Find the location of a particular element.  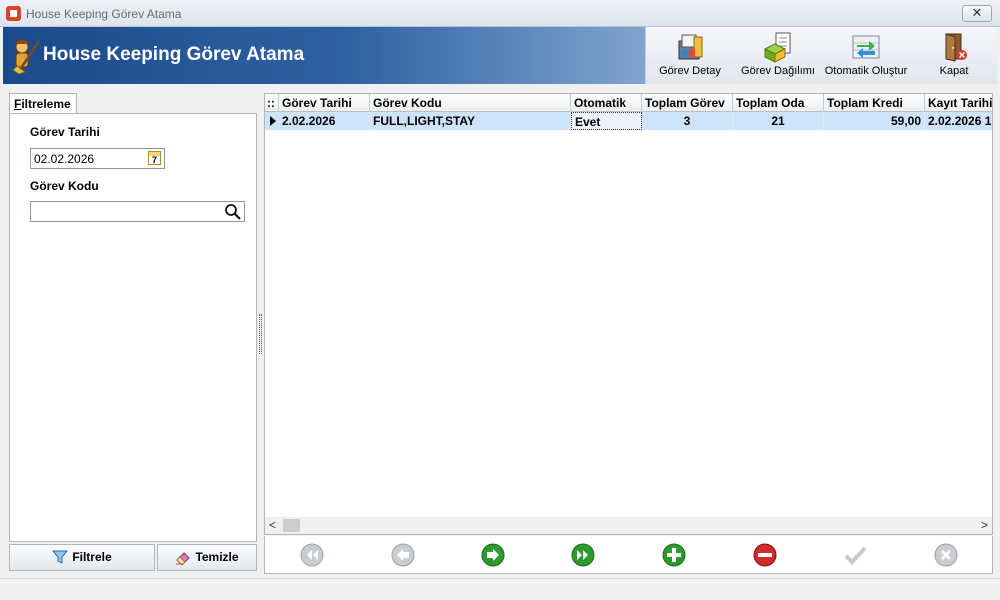

auto-generate-icon is located at coordinates (866, 47).